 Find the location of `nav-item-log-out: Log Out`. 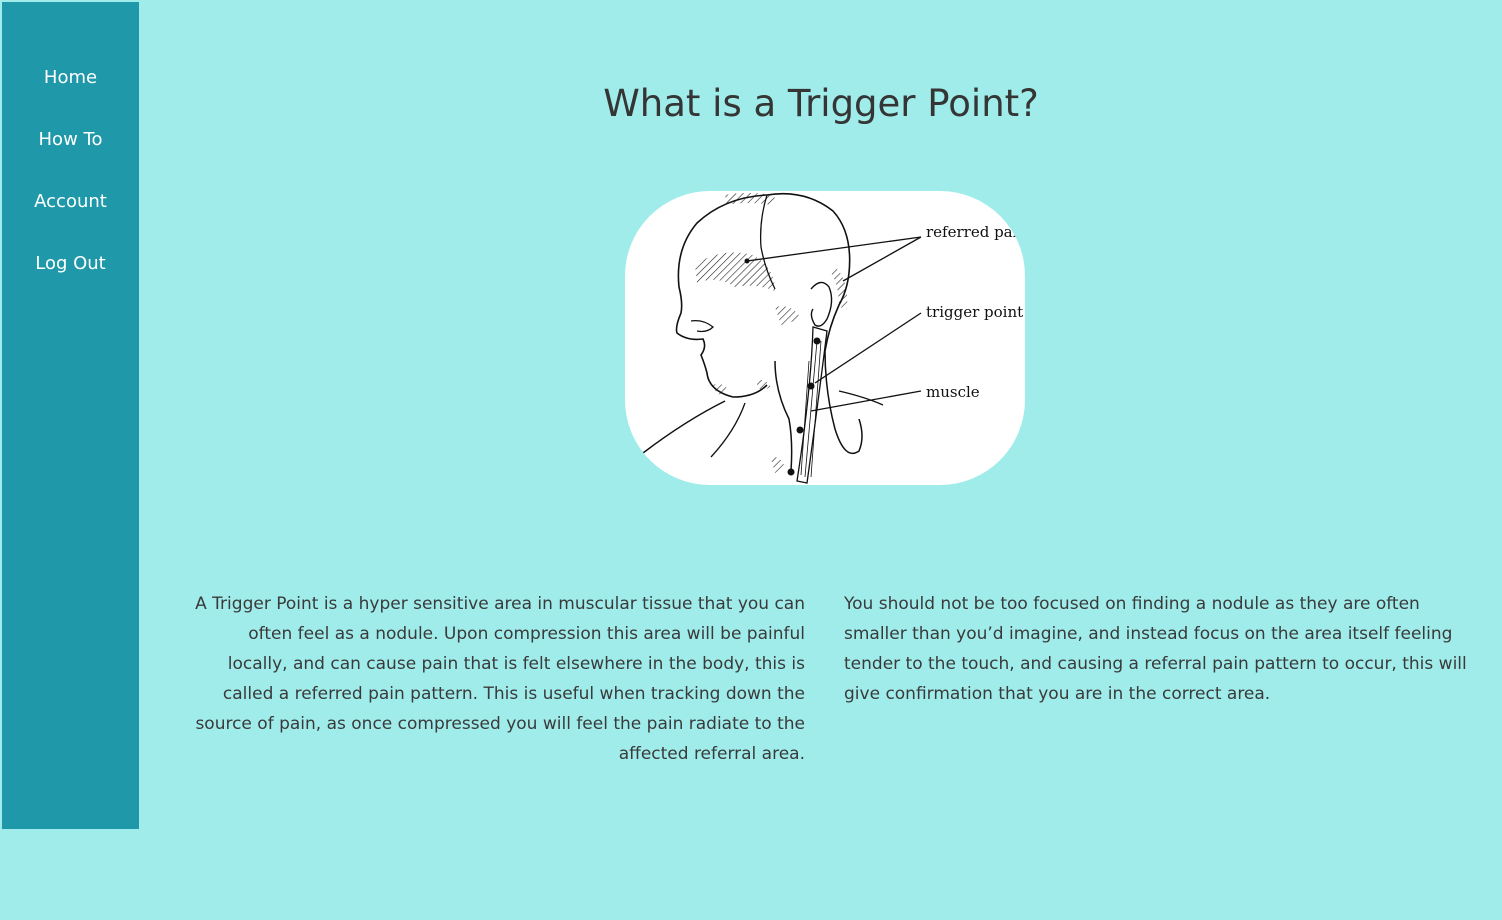

nav-item-log-out: Log Out is located at coordinates (70, 264).